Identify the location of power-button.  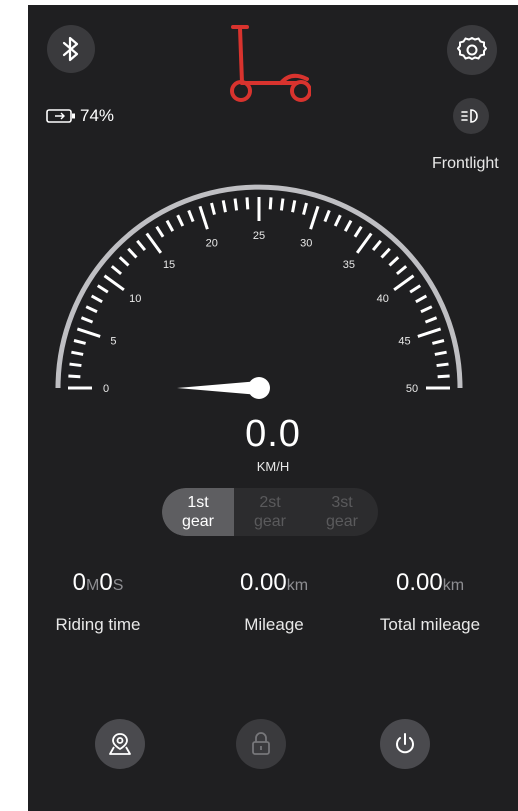
(405, 744).